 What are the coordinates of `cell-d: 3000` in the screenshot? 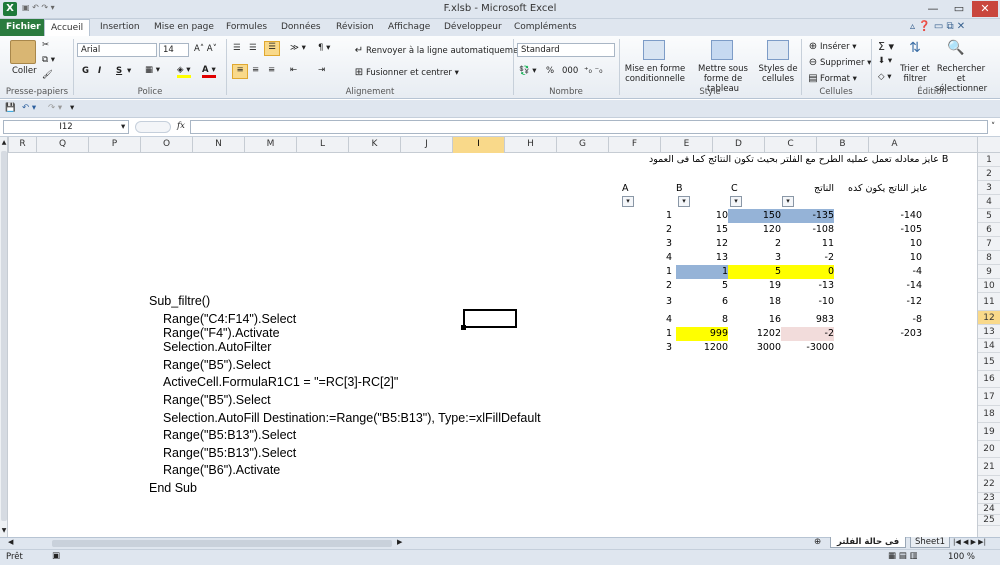 It's located at (754, 348).